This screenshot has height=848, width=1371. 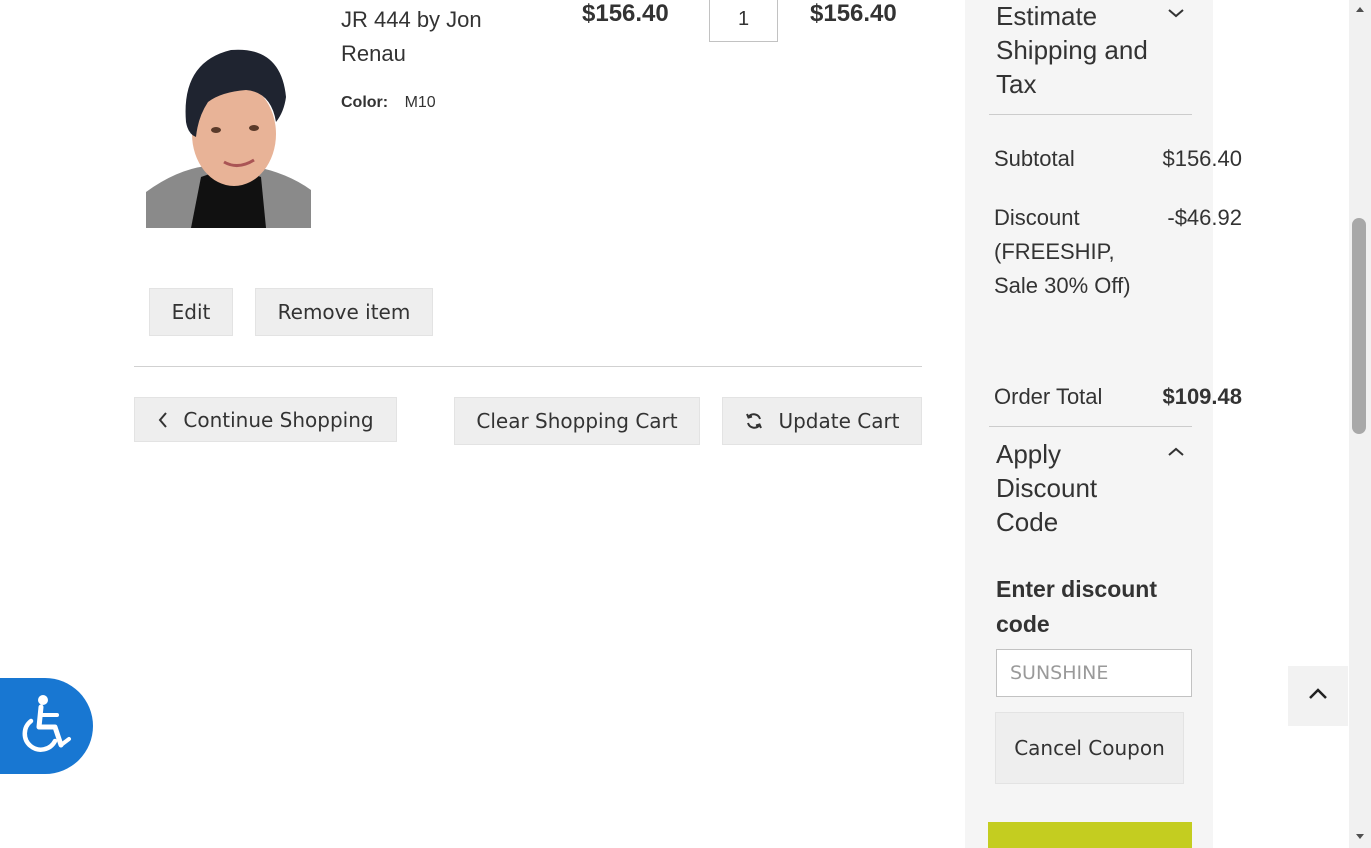 What do you see at coordinates (1094, 673) in the screenshot?
I see `discount-code-input: SUNSHINE` at bounding box center [1094, 673].